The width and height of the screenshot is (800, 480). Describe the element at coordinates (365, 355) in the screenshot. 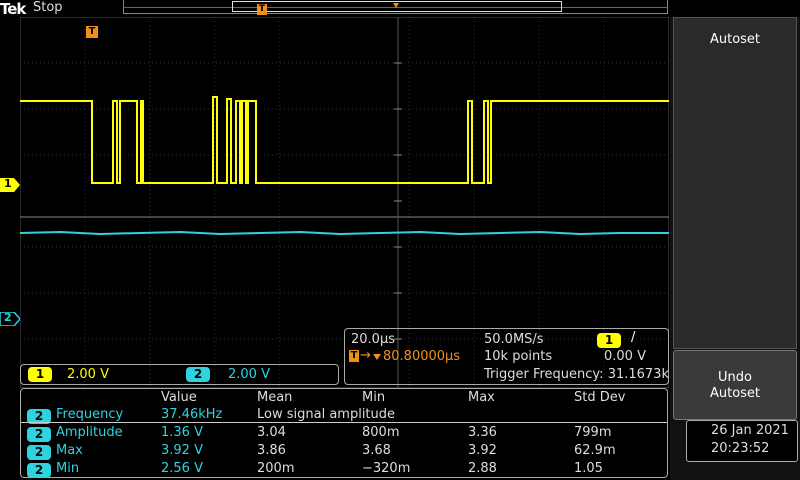

I see `arrow-icon: →` at that location.